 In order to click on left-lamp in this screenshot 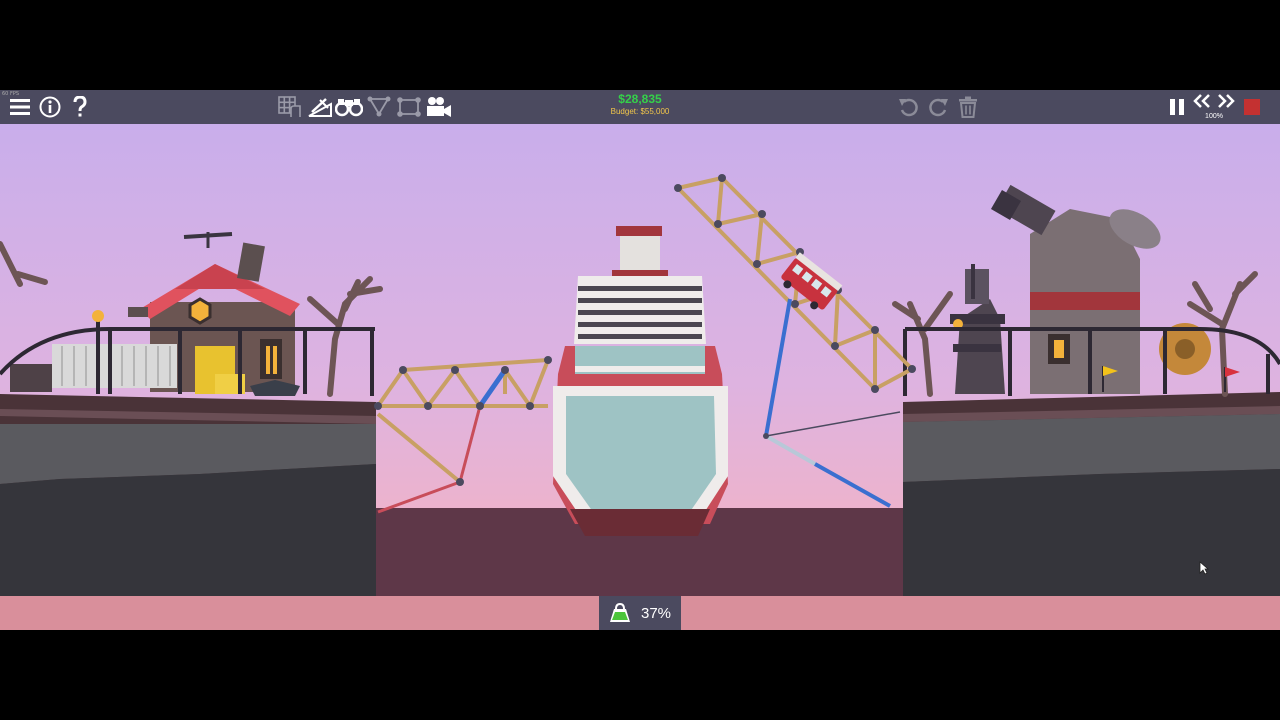, I will do `click(98, 316)`.